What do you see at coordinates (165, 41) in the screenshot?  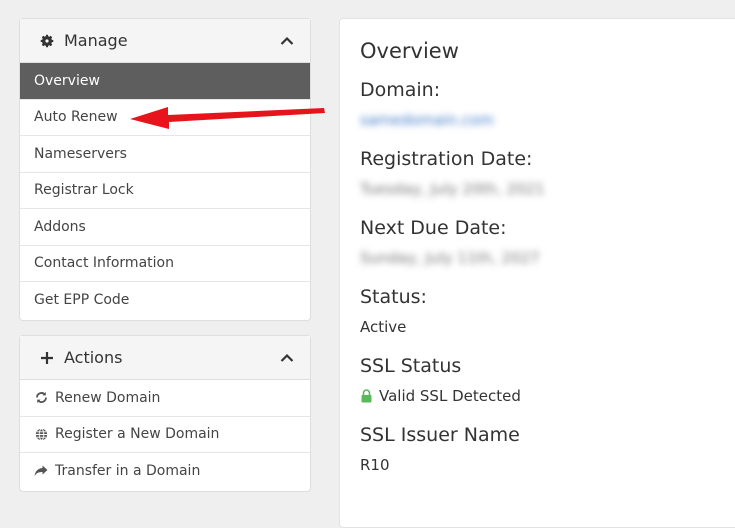 I see `manage-panel-heading: Manage` at bounding box center [165, 41].